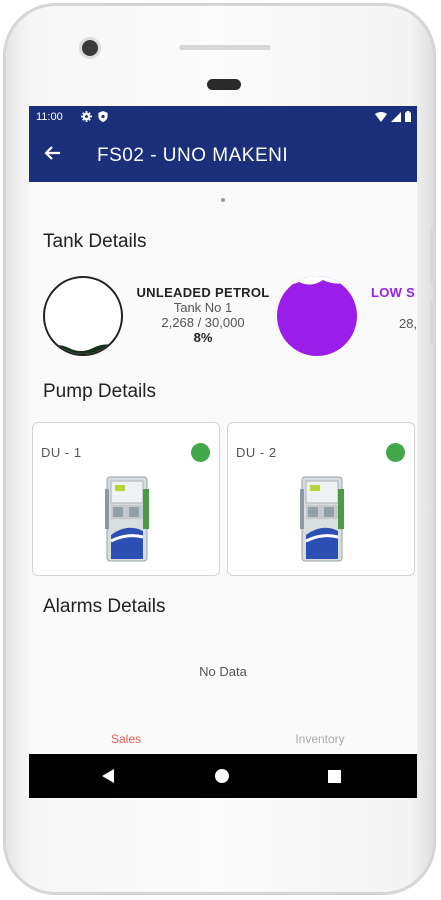  What do you see at coordinates (109, 778) in the screenshot?
I see `triangle-back-icon` at bounding box center [109, 778].